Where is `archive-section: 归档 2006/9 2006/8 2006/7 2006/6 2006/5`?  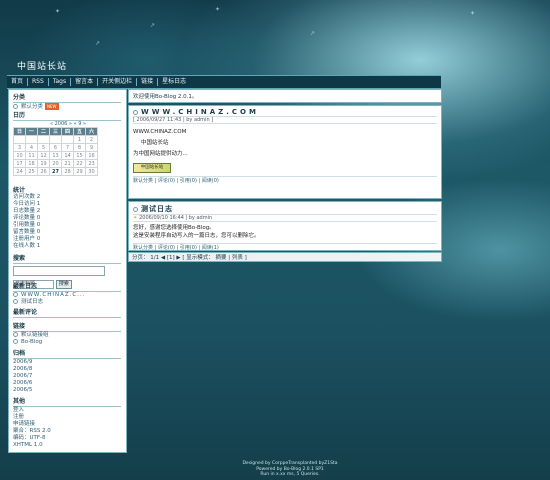 archive-section: 归档 2006/9 2006/8 2006/7 2006/6 2006/5 is located at coordinates (67, 371).